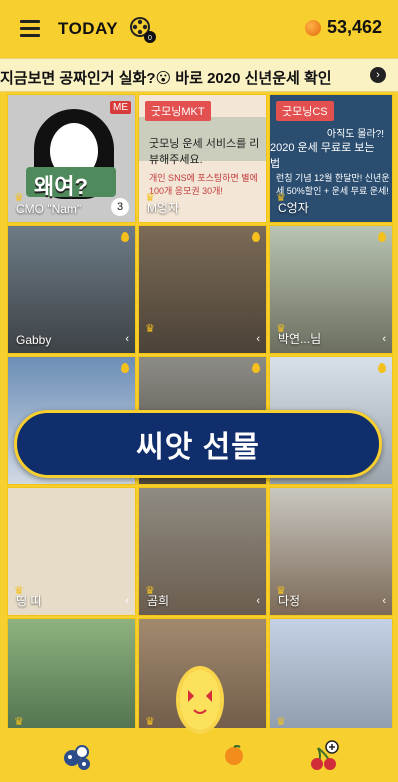 The width and height of the screenshot is (398, 782). Describe the element at coordinates (324, 756) in the screenshot. I see `cherry-plus-icon` at that location.